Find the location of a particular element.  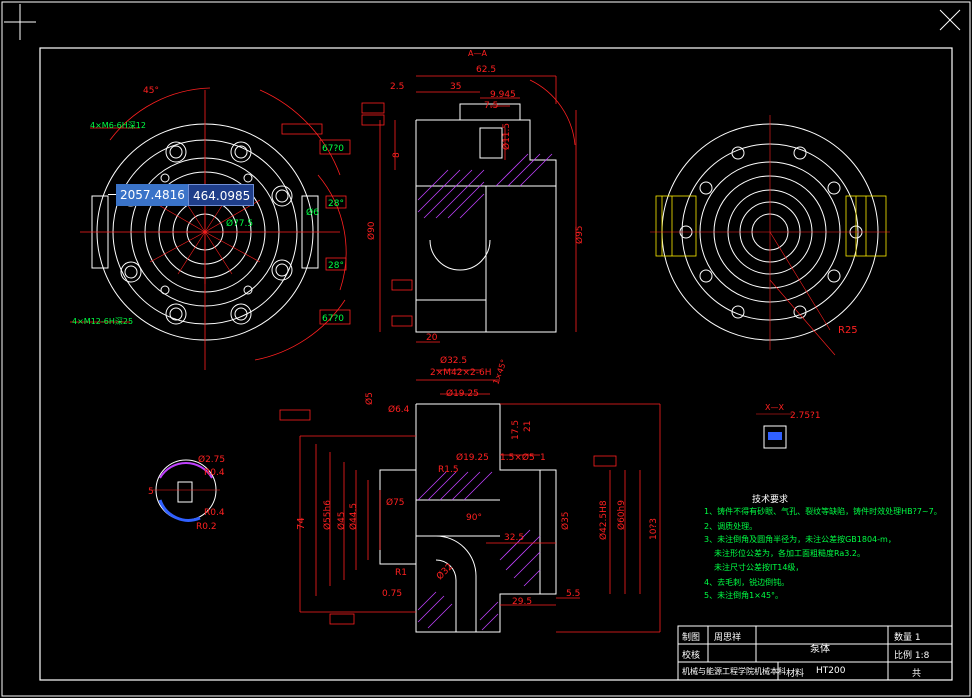

dim-1: 1 is located at coordinates (543, 458).